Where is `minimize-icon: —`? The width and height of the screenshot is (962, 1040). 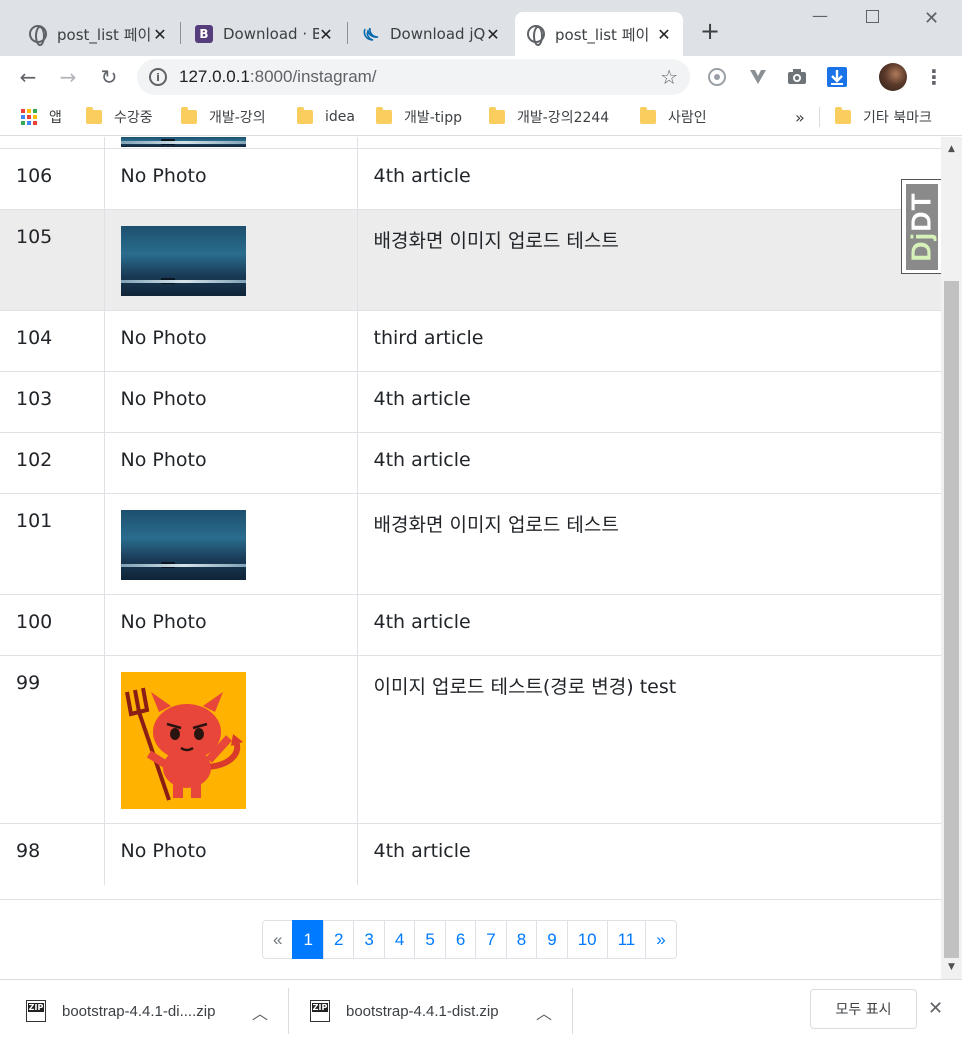
minimize-icon: — is located at coordinates (820, 15).